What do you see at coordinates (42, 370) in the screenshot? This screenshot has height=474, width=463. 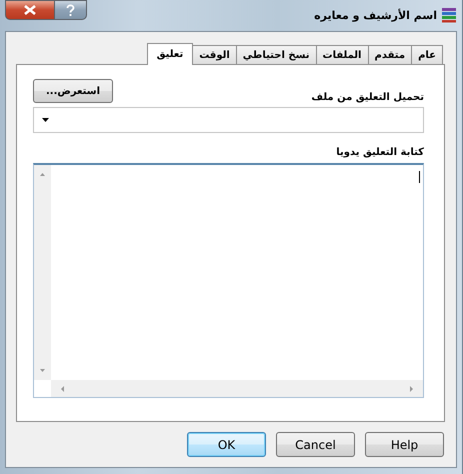 I see `scroll-down-icon` at bounding box center [42, 370].